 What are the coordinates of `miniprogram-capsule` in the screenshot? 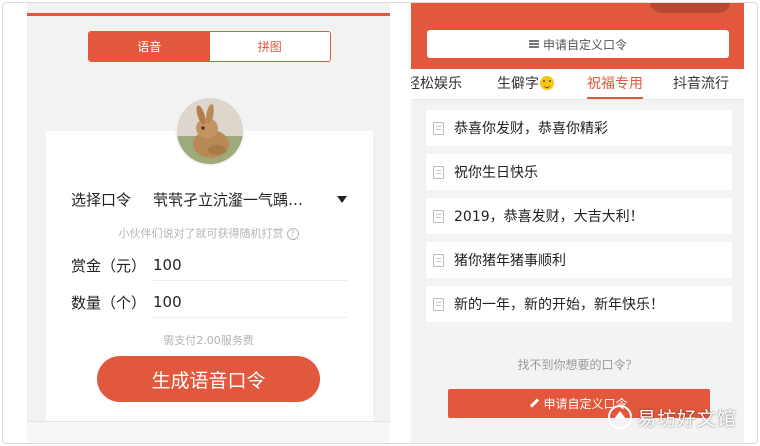 It's located at (690, 8).